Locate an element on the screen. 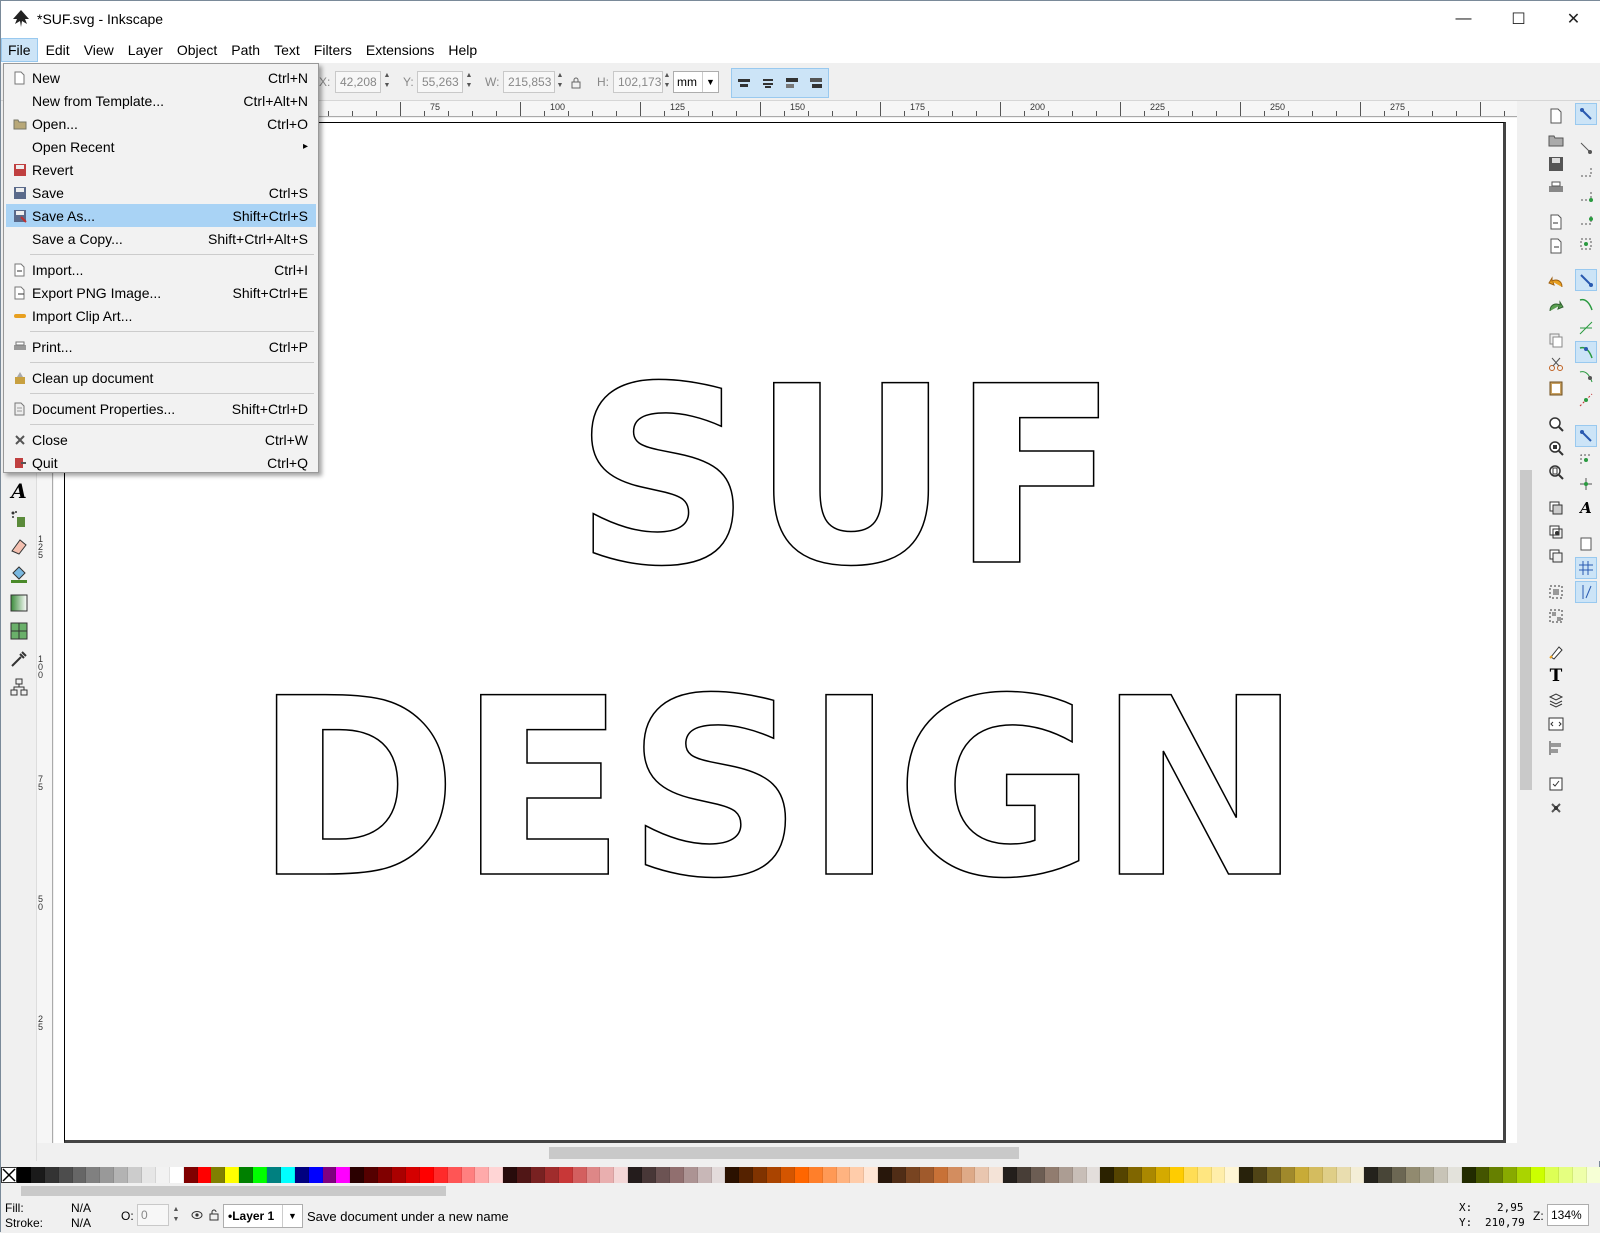 The width and height of the screenshot is (1600, 1233). clone-icon is located at coordinates (1556, 532).